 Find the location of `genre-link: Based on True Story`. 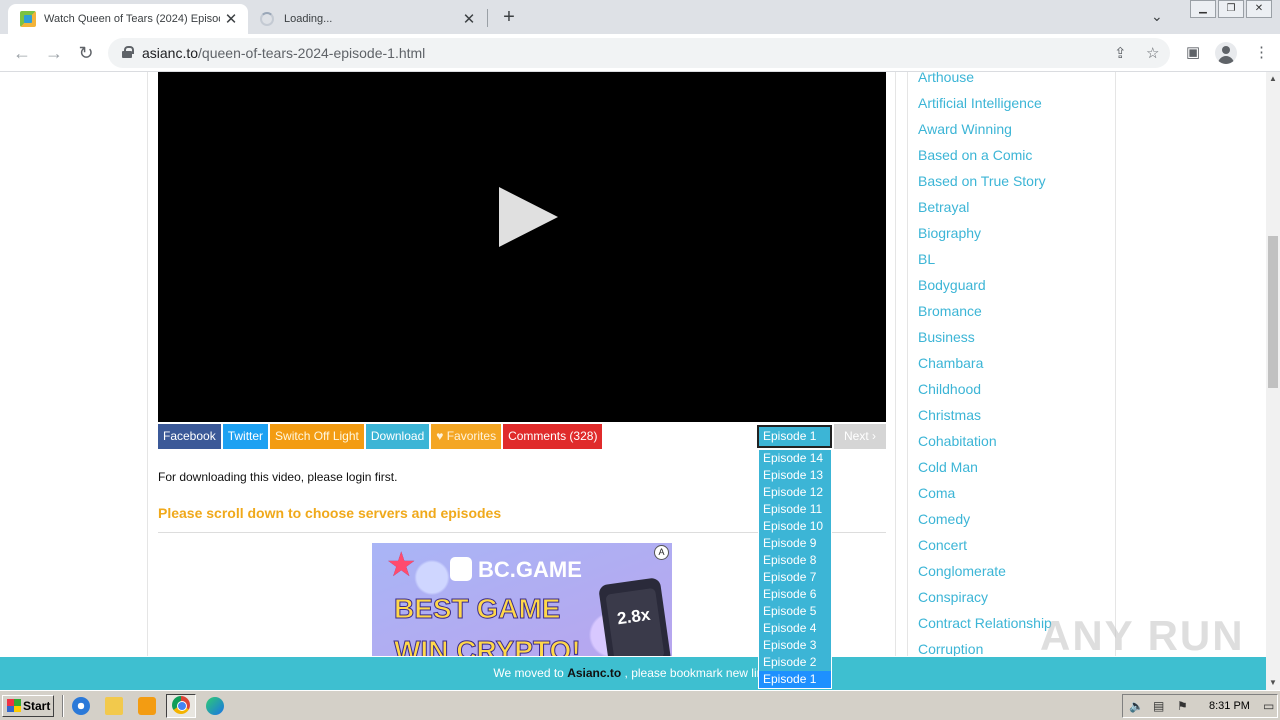

genre-link: Based on True Story is located at coordinates (985, 181).